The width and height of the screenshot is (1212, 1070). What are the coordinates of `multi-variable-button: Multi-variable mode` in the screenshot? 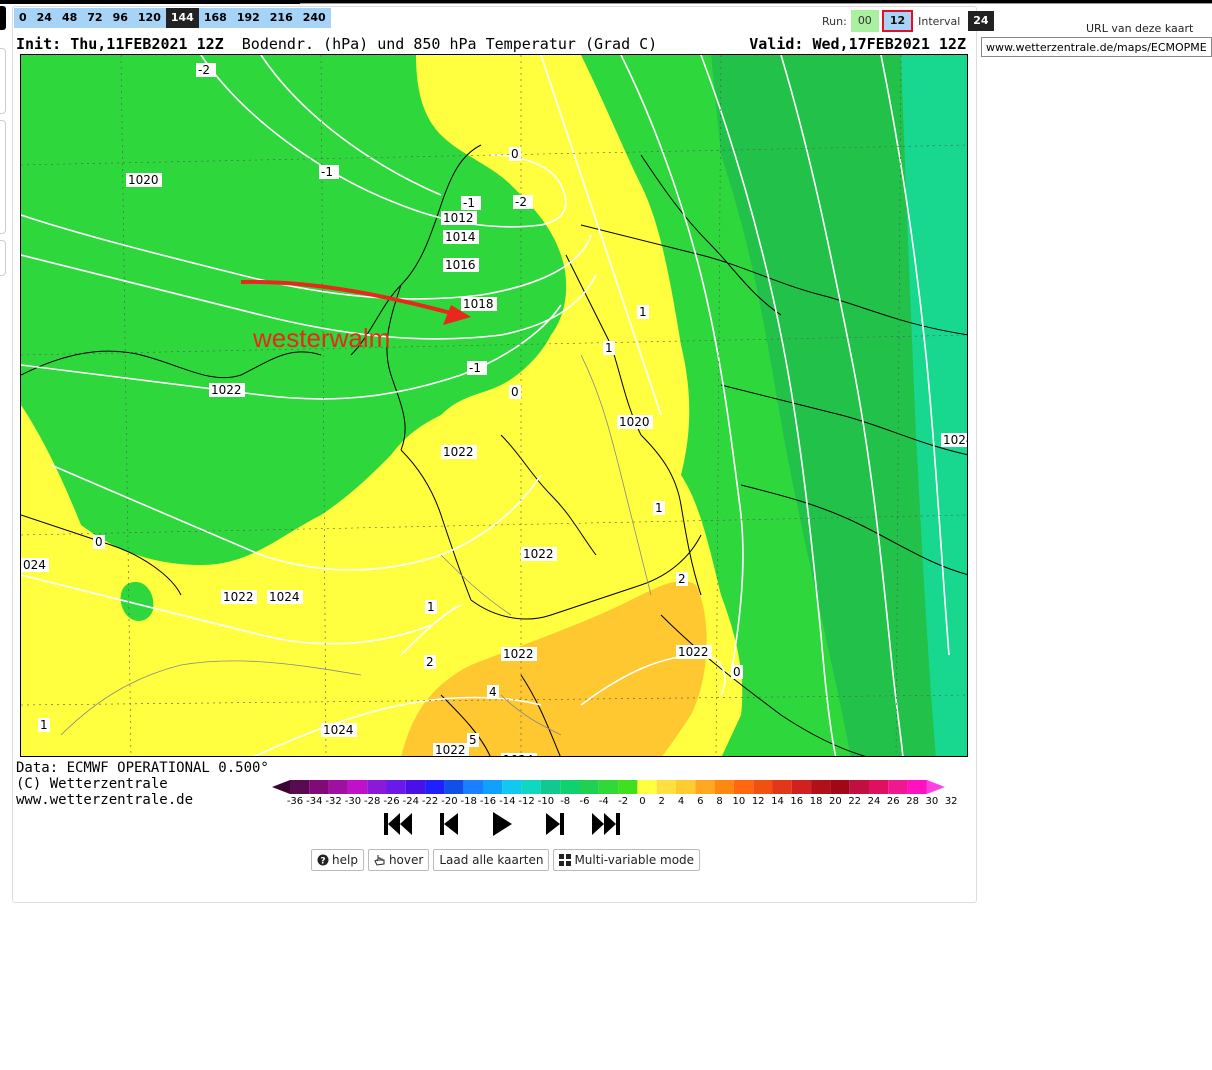 It's located at (627, 860).